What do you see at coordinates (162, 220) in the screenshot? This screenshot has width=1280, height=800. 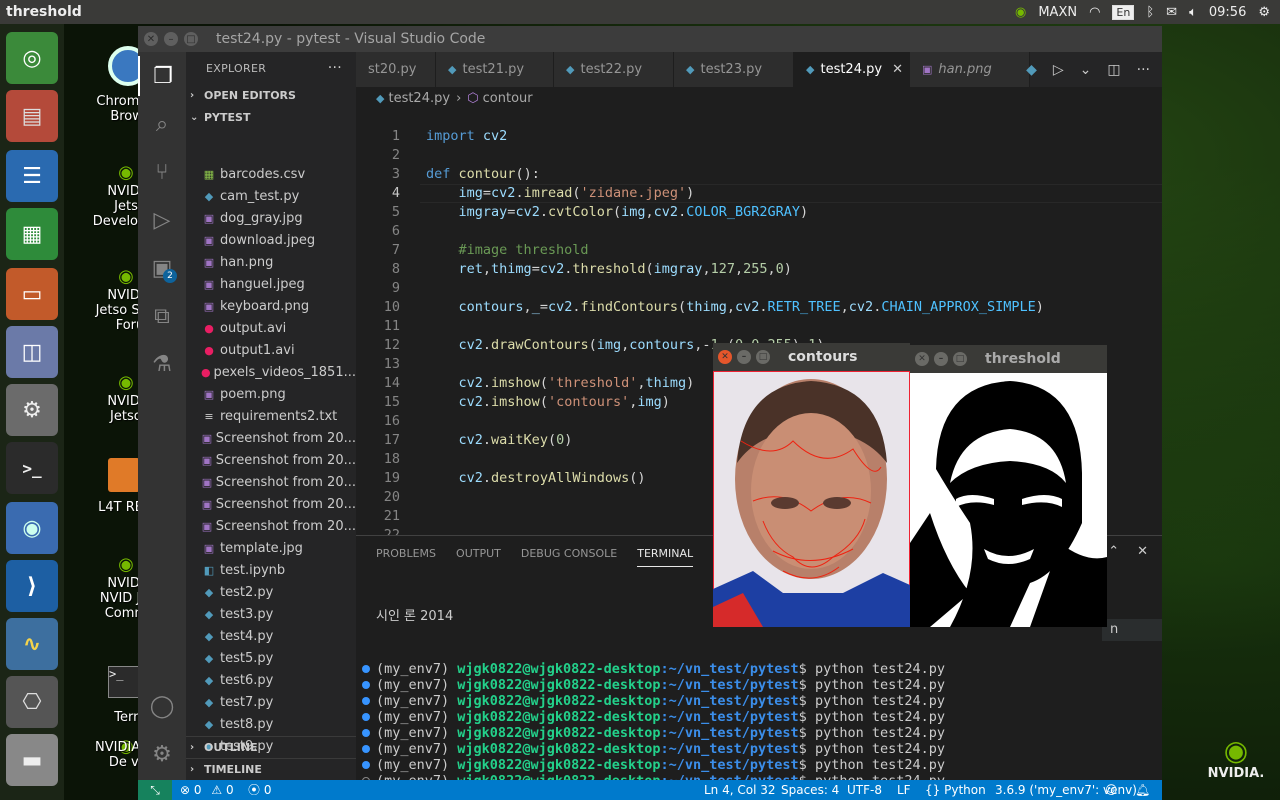 I see `run-debug-icon: ▷` at bounding box center [162, 220].